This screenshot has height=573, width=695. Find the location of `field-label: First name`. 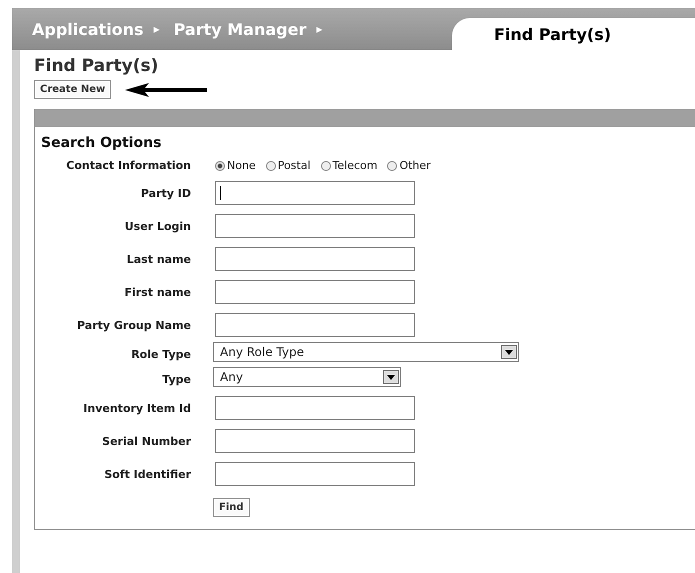

field-label: First name is located at coordinates (157, 292).